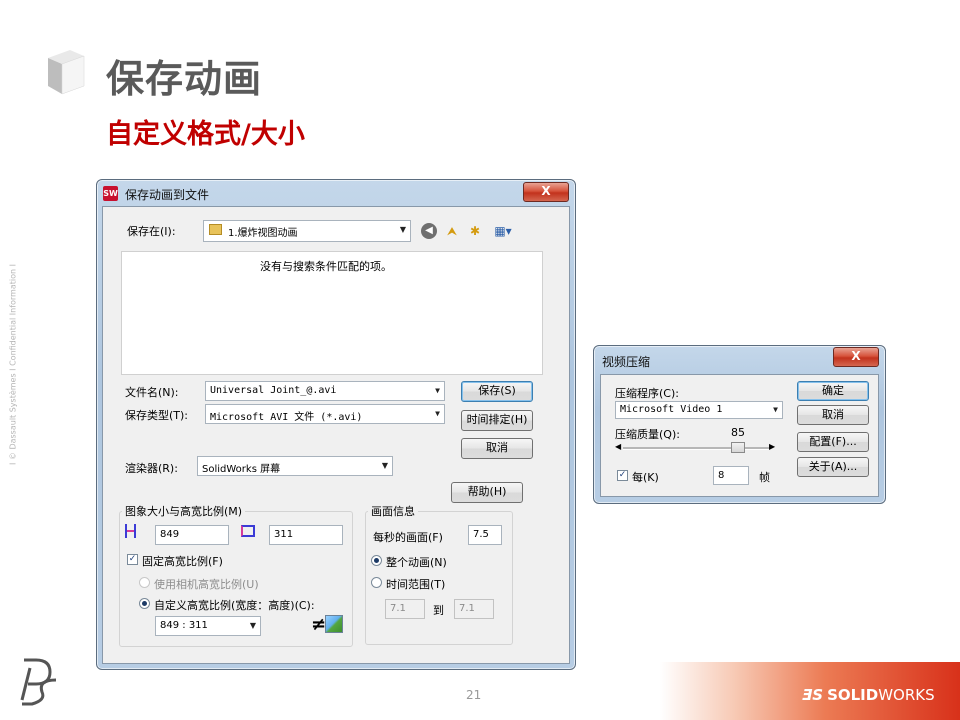  I want to click on dassault-logo-icon, so click(38, 682).